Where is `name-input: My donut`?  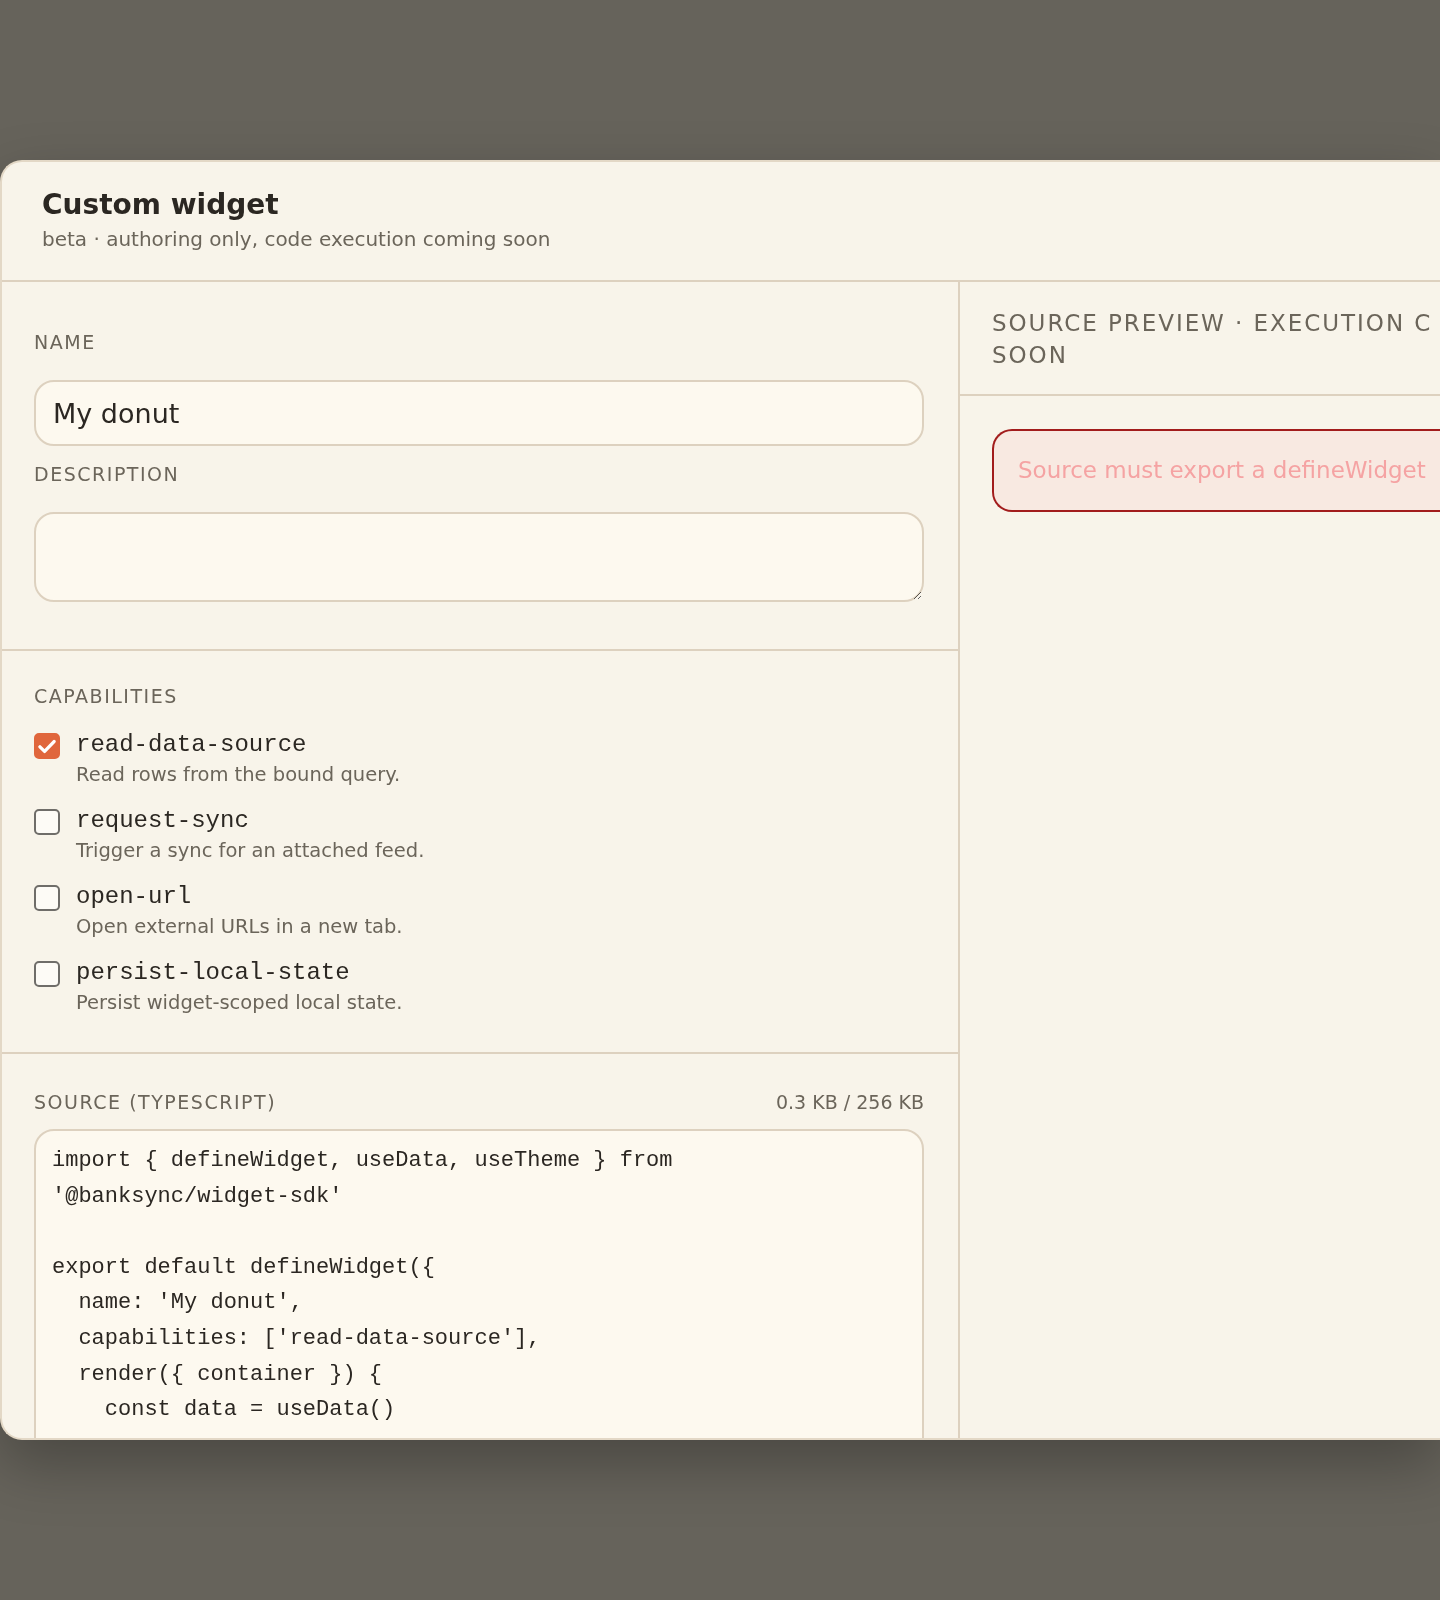 name-input: My donut is located at coordinates (479, 413).